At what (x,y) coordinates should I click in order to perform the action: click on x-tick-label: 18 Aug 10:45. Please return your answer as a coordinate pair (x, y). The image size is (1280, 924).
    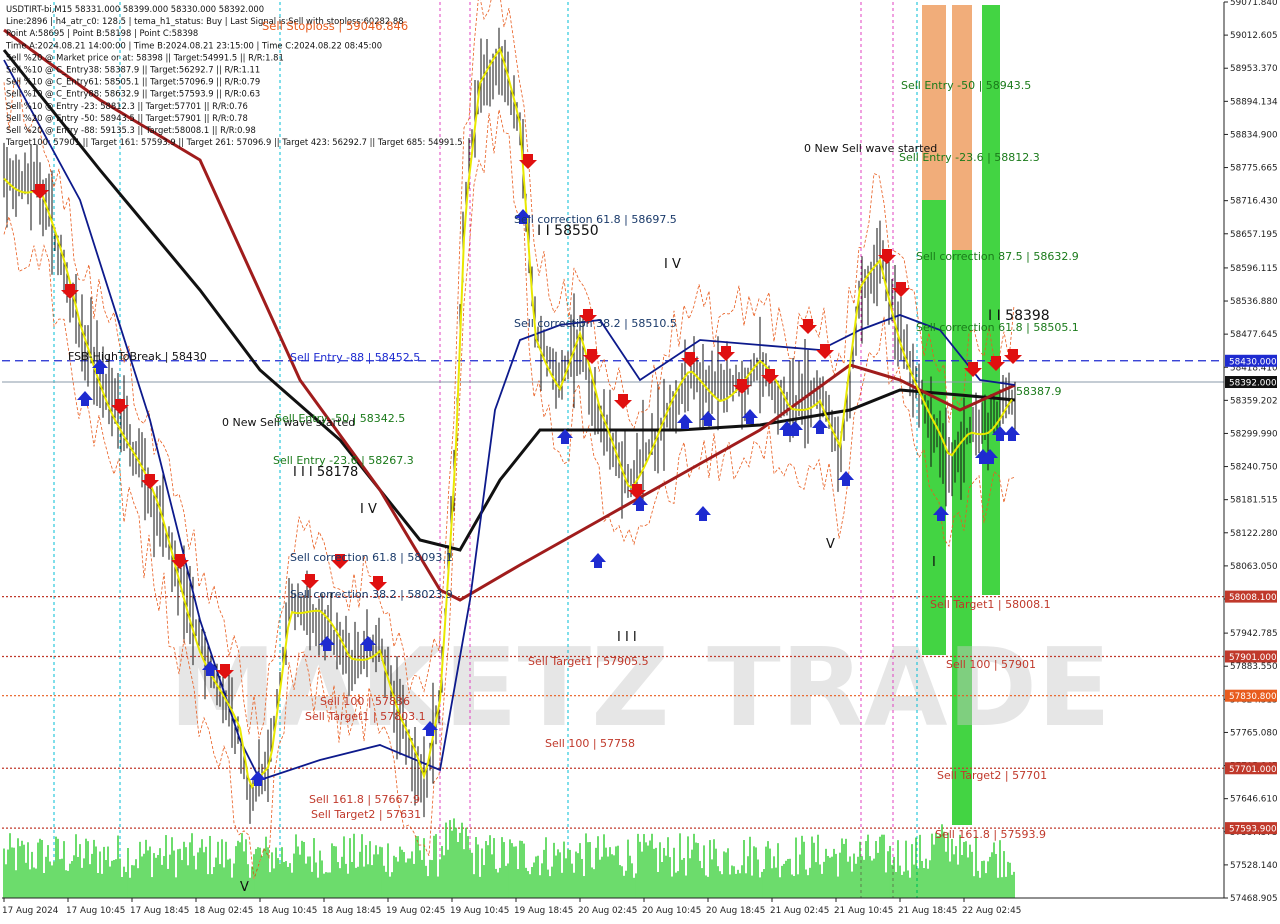
    Looking at the image, I should click on (287, 911).